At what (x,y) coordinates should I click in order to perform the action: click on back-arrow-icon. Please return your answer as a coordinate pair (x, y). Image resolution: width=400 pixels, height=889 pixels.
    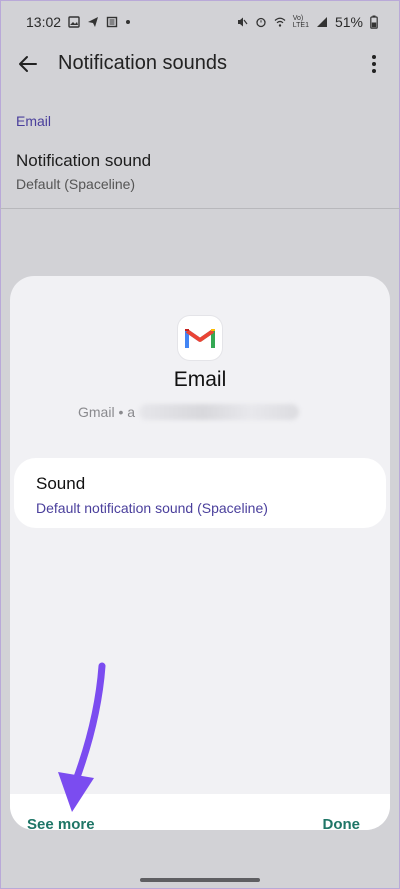
    Looking at the image, I should click on (28, 64).